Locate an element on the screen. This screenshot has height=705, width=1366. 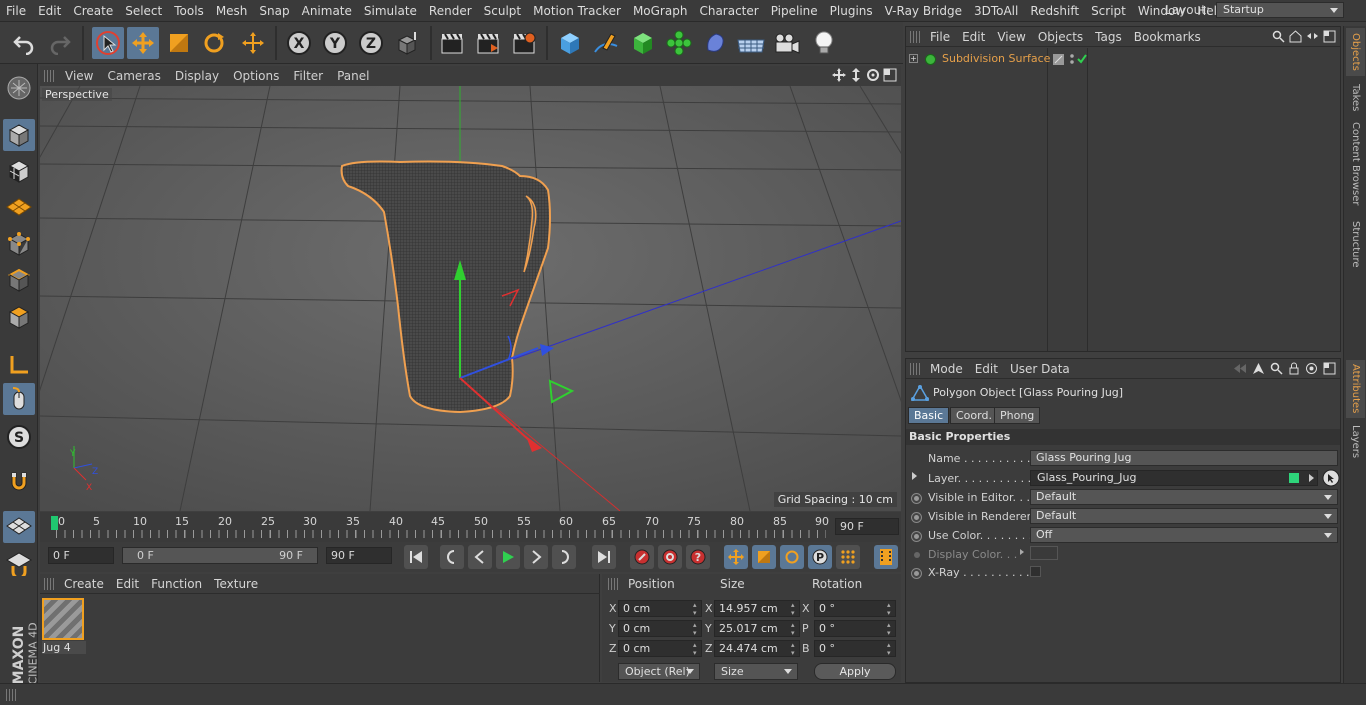
key-point-level-button is located at coordinates (848, 557).